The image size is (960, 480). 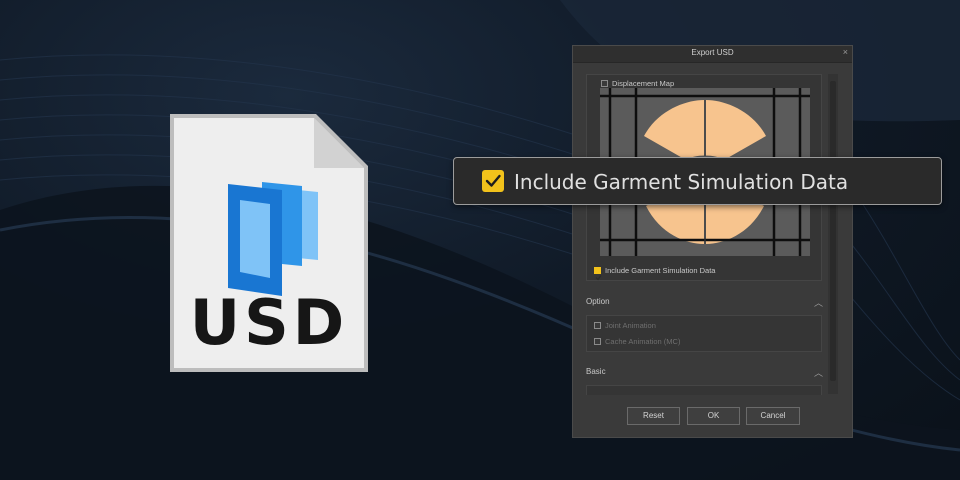 What do you see at coordinates (269, 322) in the screenshot?
I see `usd-label: USD` at bounding box center [269, 322].